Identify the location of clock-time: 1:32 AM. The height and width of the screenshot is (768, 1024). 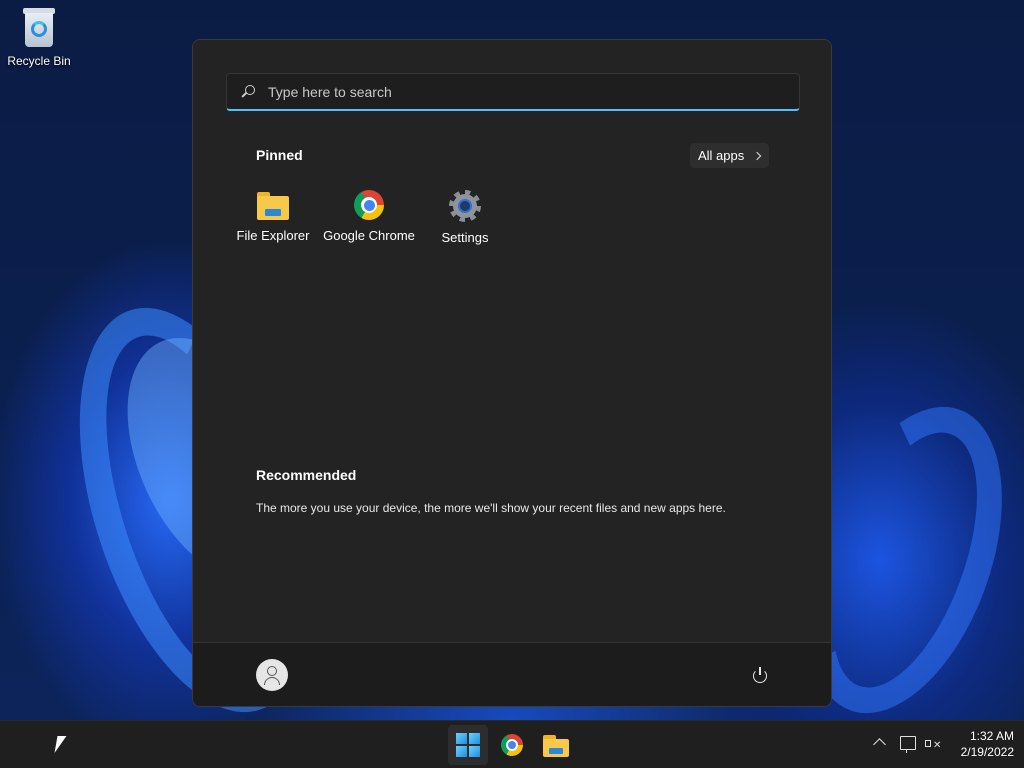
(991, 736).